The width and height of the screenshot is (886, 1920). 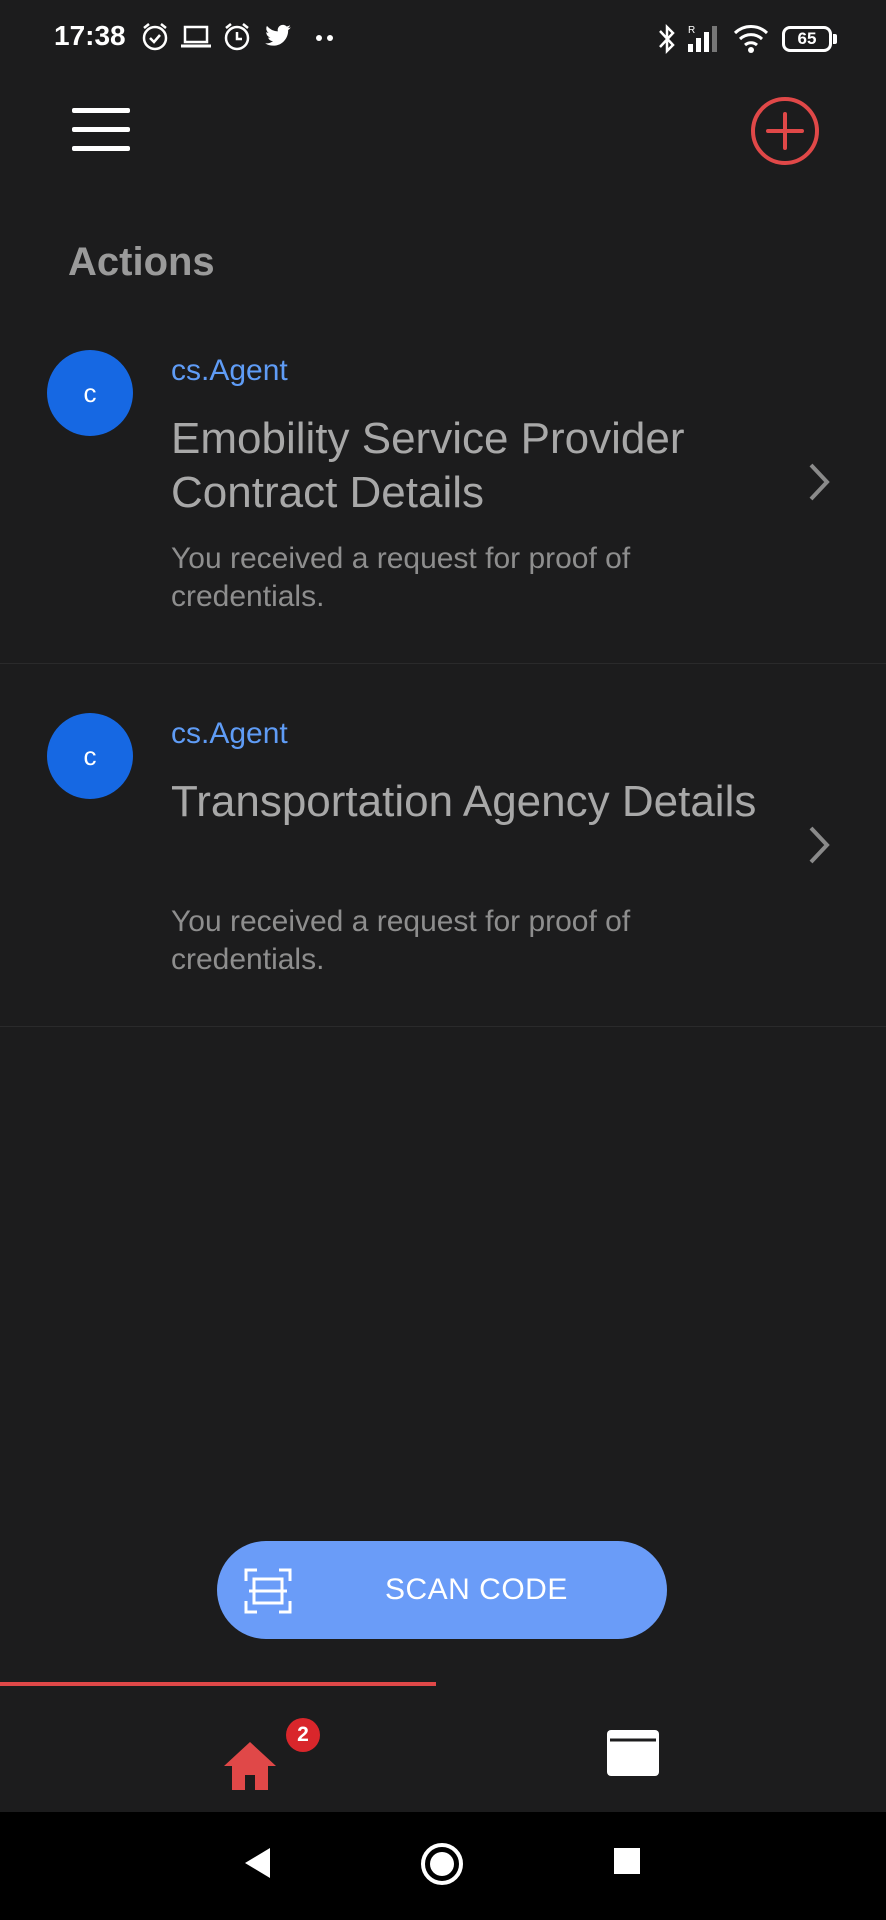 What do you see at coordinates (278, 35) in the screenshot?
I see `twitter-icon` at bounding box center [278, 35].